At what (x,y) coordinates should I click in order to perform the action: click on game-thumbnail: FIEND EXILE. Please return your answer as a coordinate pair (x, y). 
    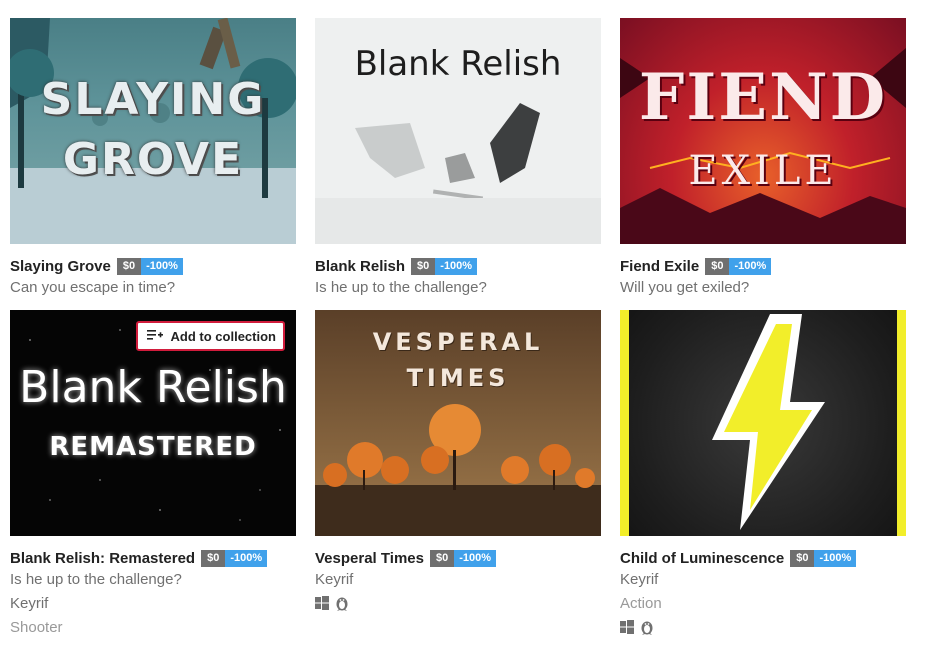
    Looking at the image, I should click on (763, 131).